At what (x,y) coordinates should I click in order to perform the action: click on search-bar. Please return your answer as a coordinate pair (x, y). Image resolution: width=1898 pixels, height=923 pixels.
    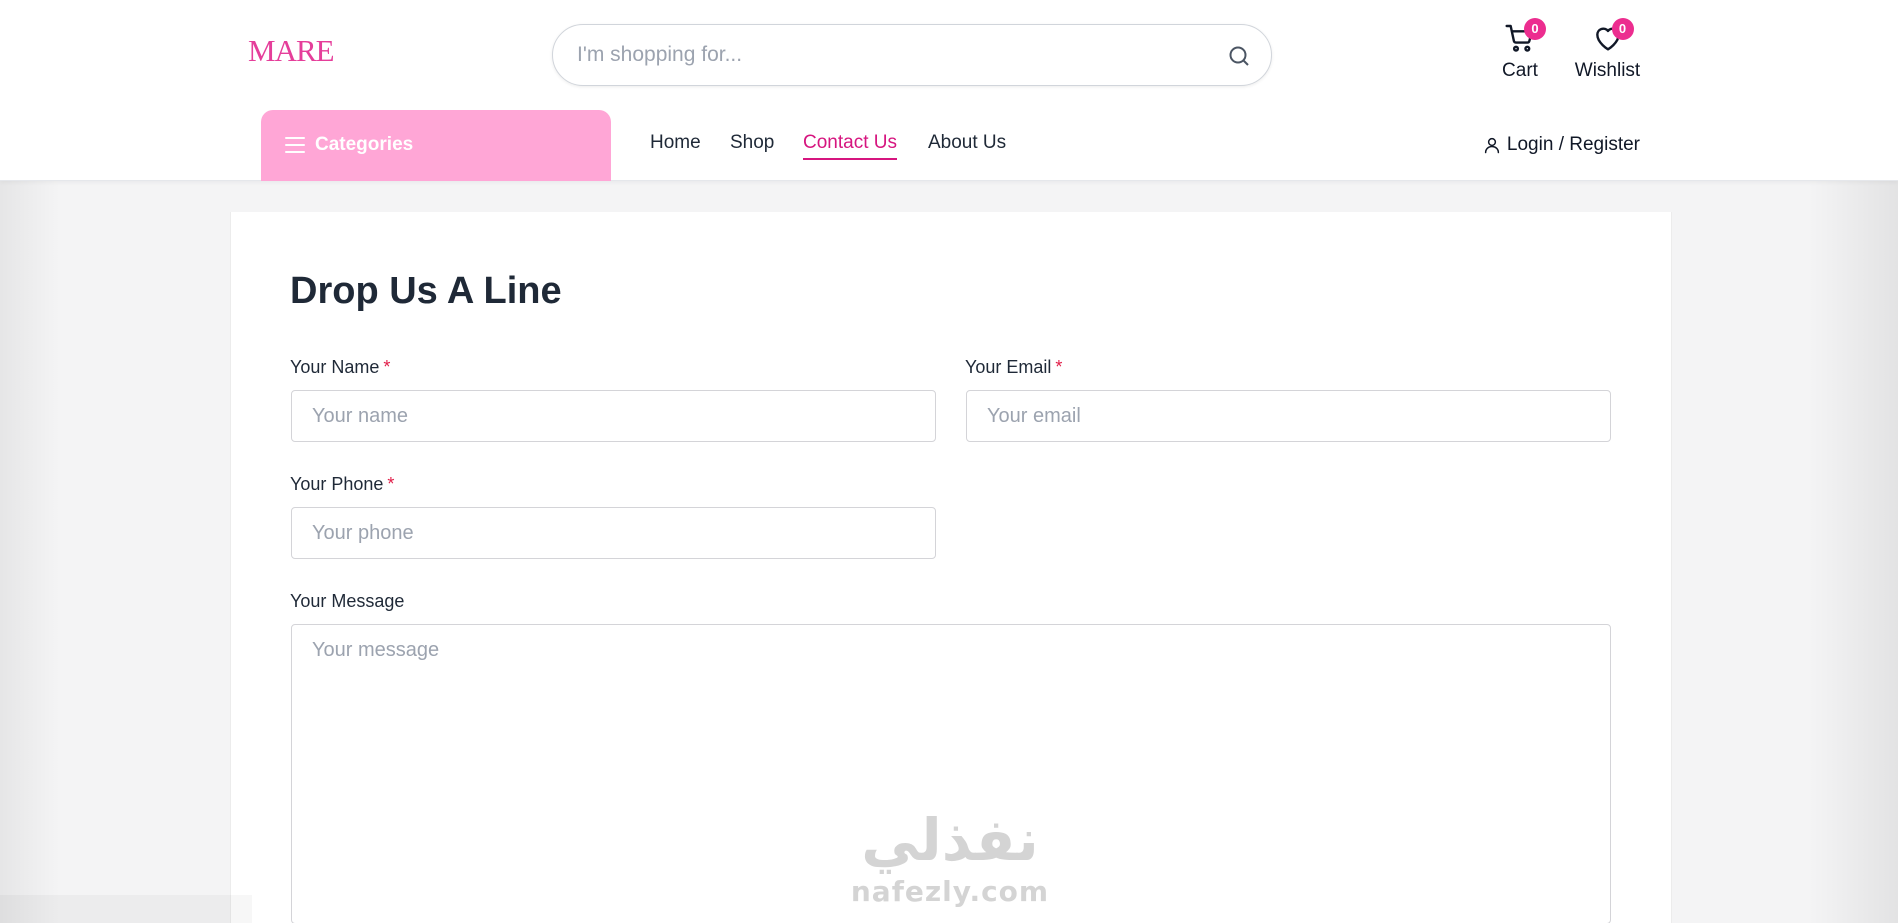
    Looking at the image, I should click on (912, 55).